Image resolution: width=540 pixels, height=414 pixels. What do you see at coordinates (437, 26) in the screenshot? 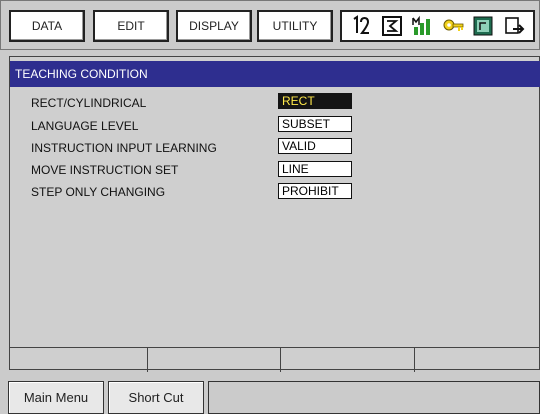
I see `status-icon-area` at bounding box center [437, 26].